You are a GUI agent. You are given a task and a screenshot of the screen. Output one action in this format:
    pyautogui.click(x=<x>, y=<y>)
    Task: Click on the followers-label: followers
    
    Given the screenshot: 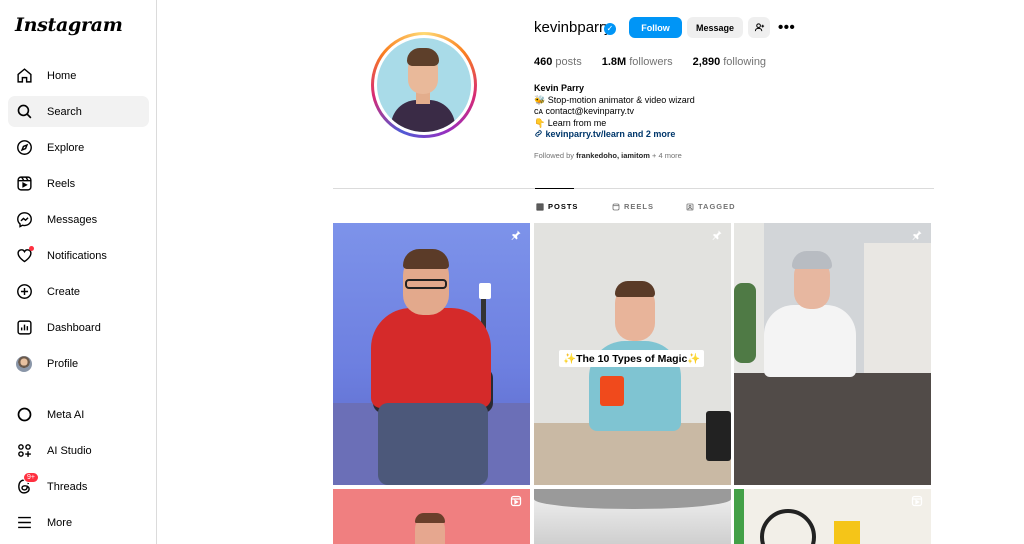 What is the action you would take?
    pyautogui.click(x=651, y=62)
    